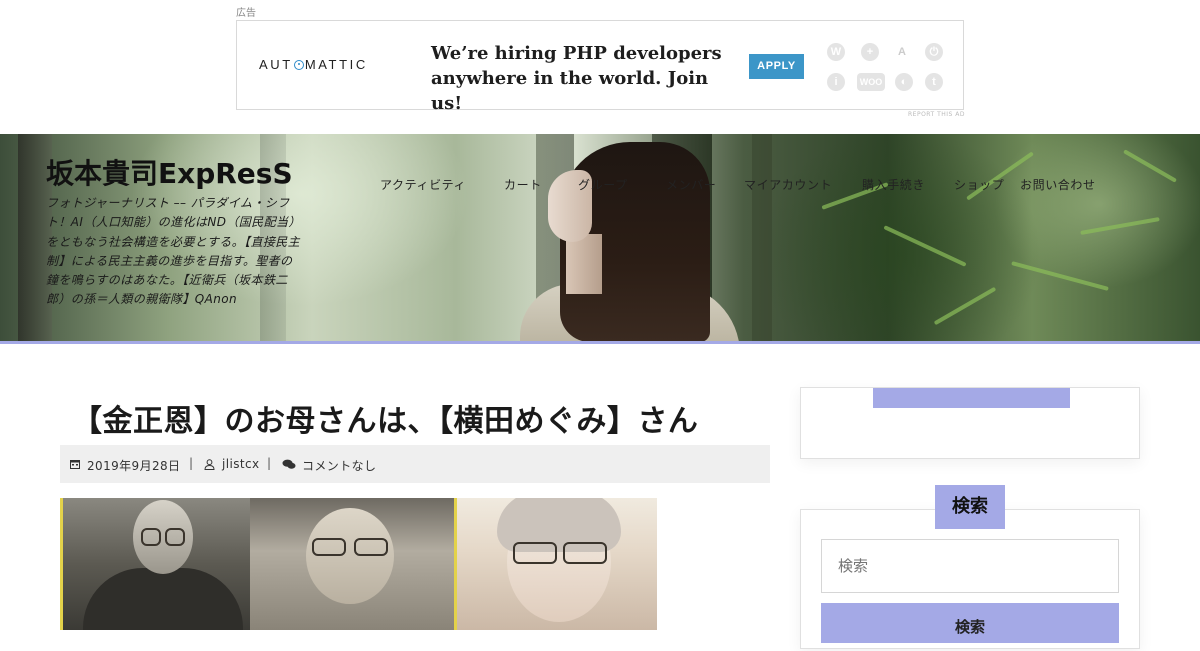 This screenshot has width=1200, height=651. I want to click on photo-panel-elderly-woman, so click(352, 564).